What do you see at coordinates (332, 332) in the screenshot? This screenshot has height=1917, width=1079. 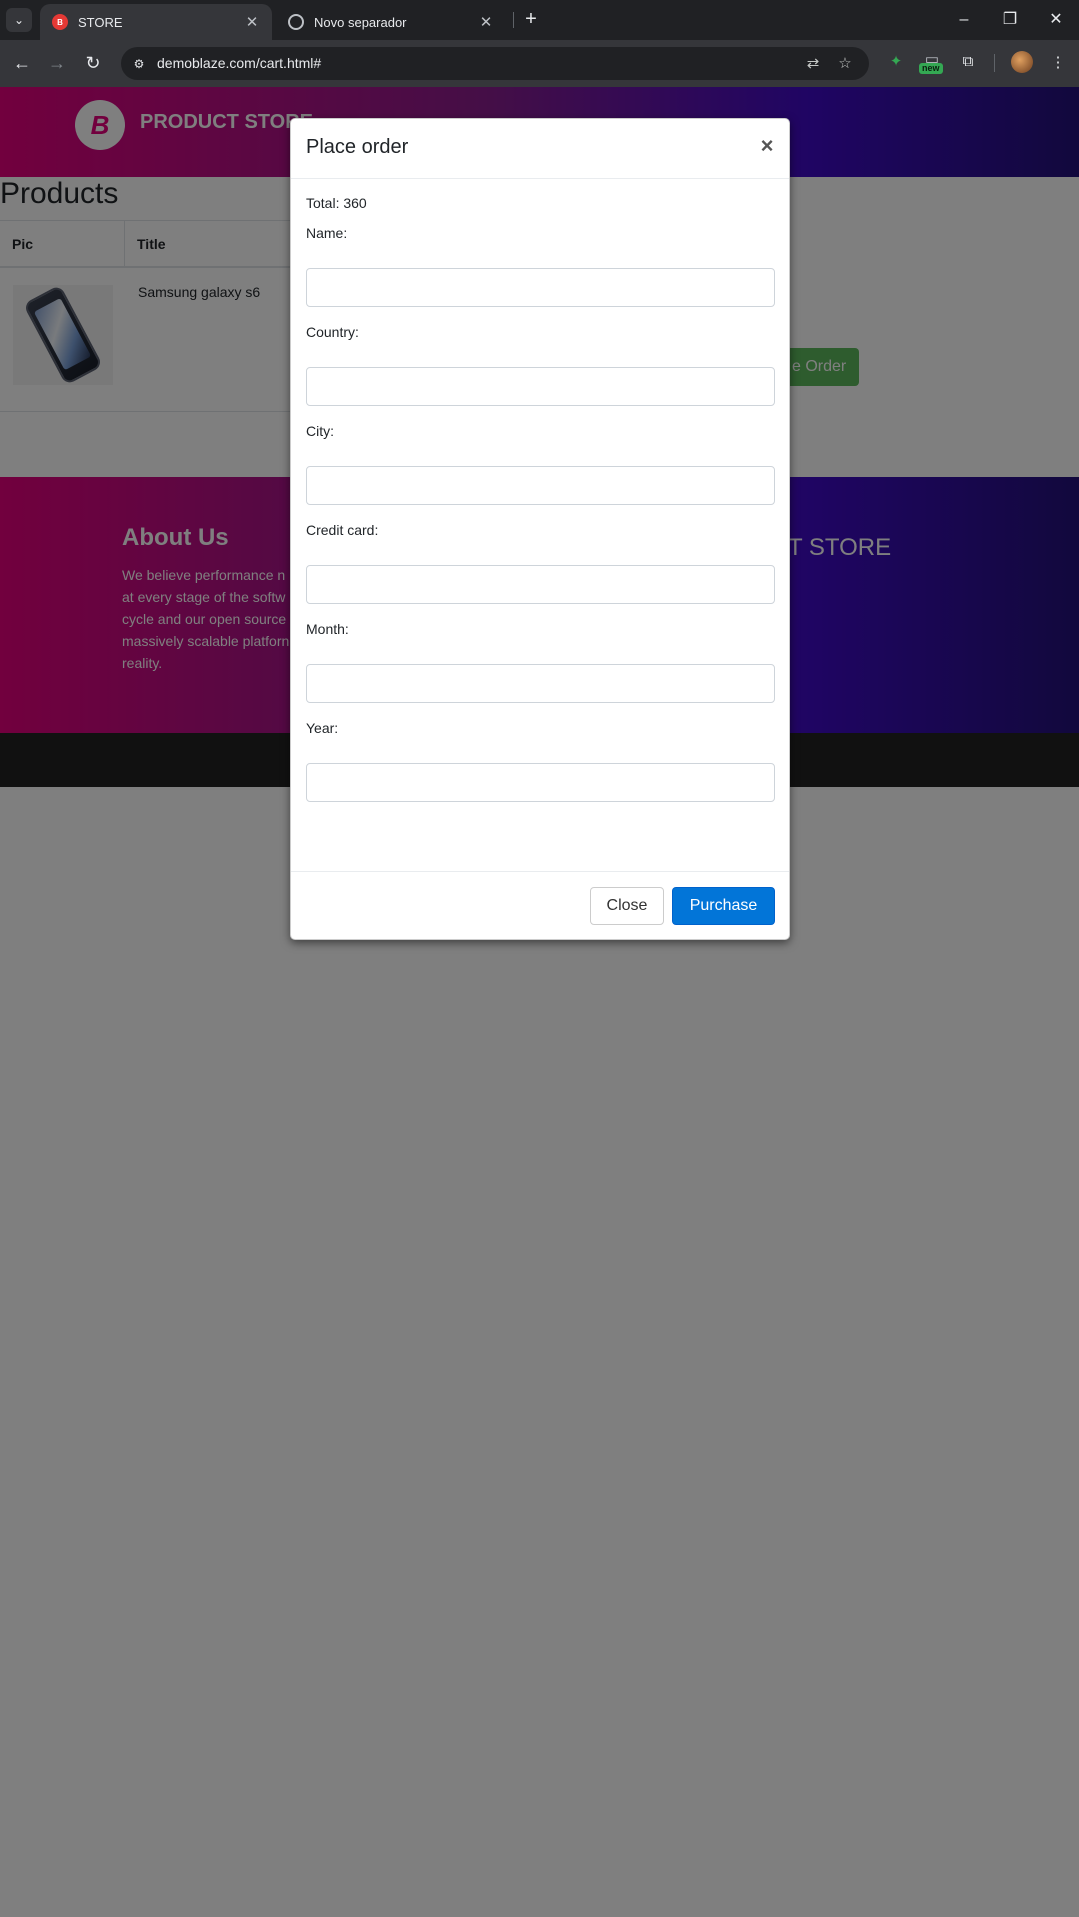 I see `country-label: Country:` at bounding box center [332, 332].